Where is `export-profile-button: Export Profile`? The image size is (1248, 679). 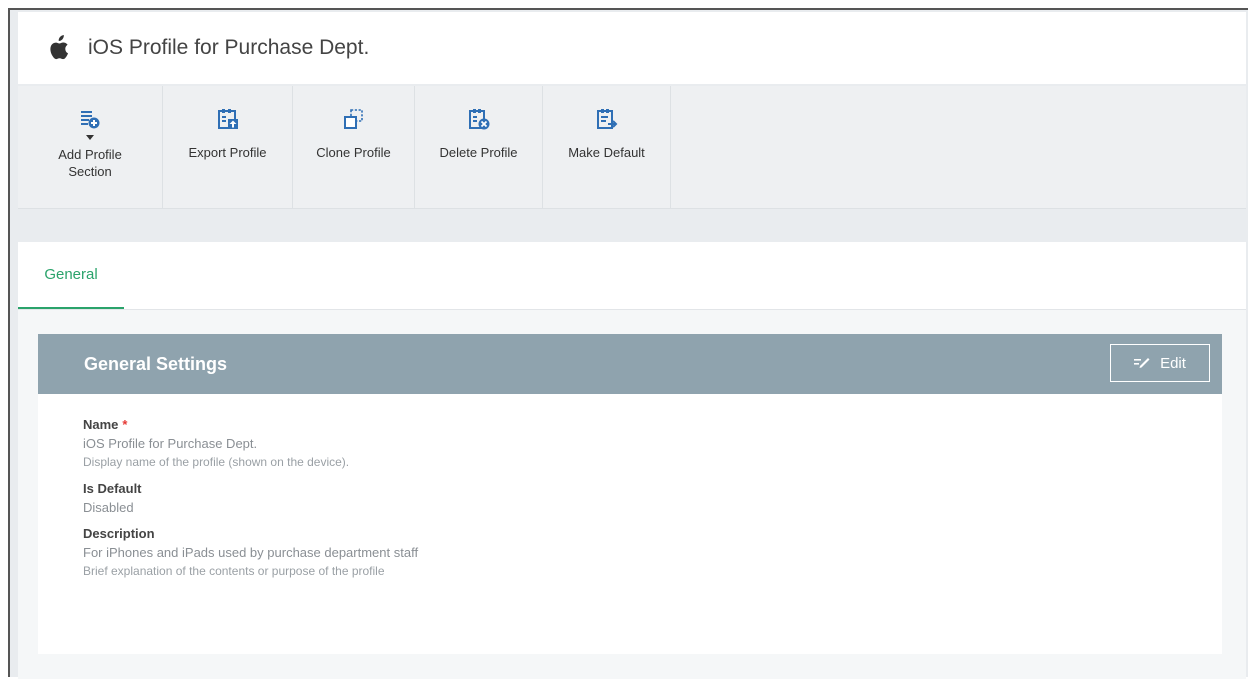
export-profile-button: Export Profile is located at coordinates (228, 147).